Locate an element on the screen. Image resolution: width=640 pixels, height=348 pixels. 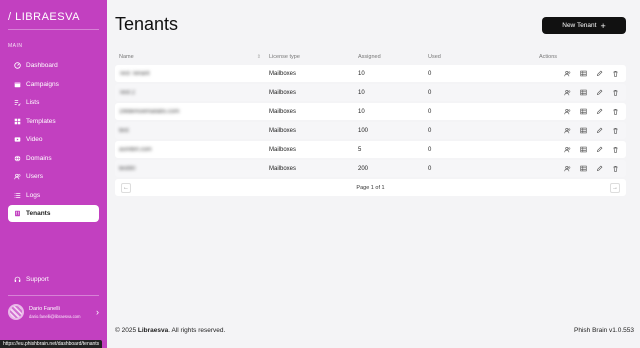
sidebar-item-users: Users is located at coordinates (53, 176).